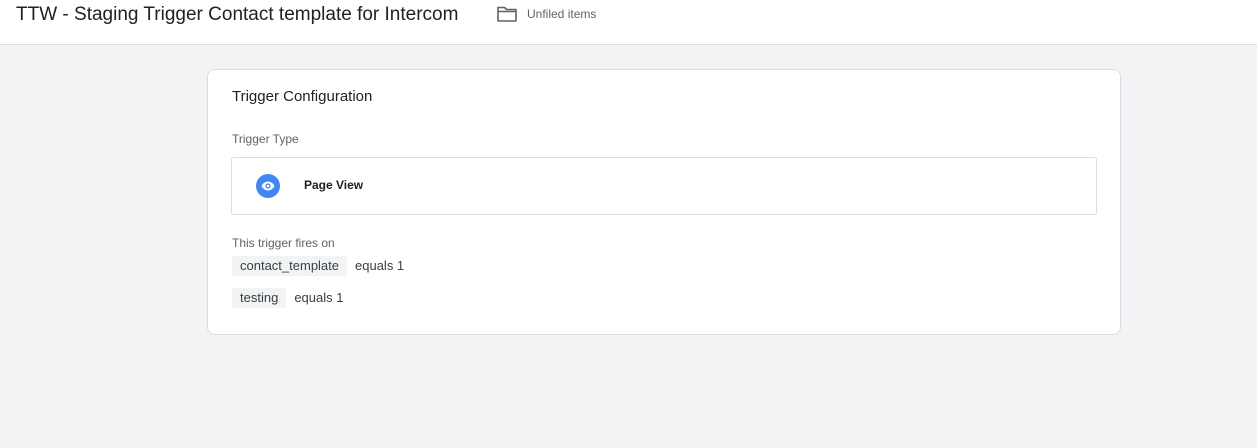 The image size is (1257, 448). What do you see at coordinates (268, 186) in the screenshot?
I see `eye-icon` at bounding box center [268, 186].